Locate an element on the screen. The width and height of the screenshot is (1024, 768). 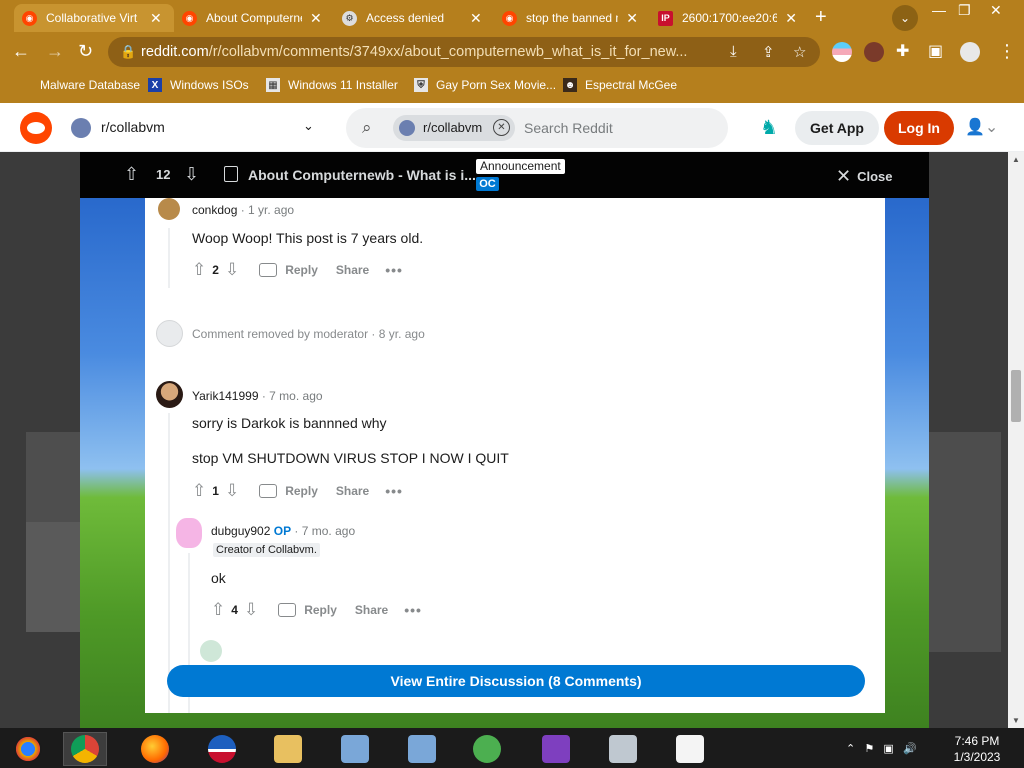
file-explorer-taskbar-icon is located at coordinates (288, 749).